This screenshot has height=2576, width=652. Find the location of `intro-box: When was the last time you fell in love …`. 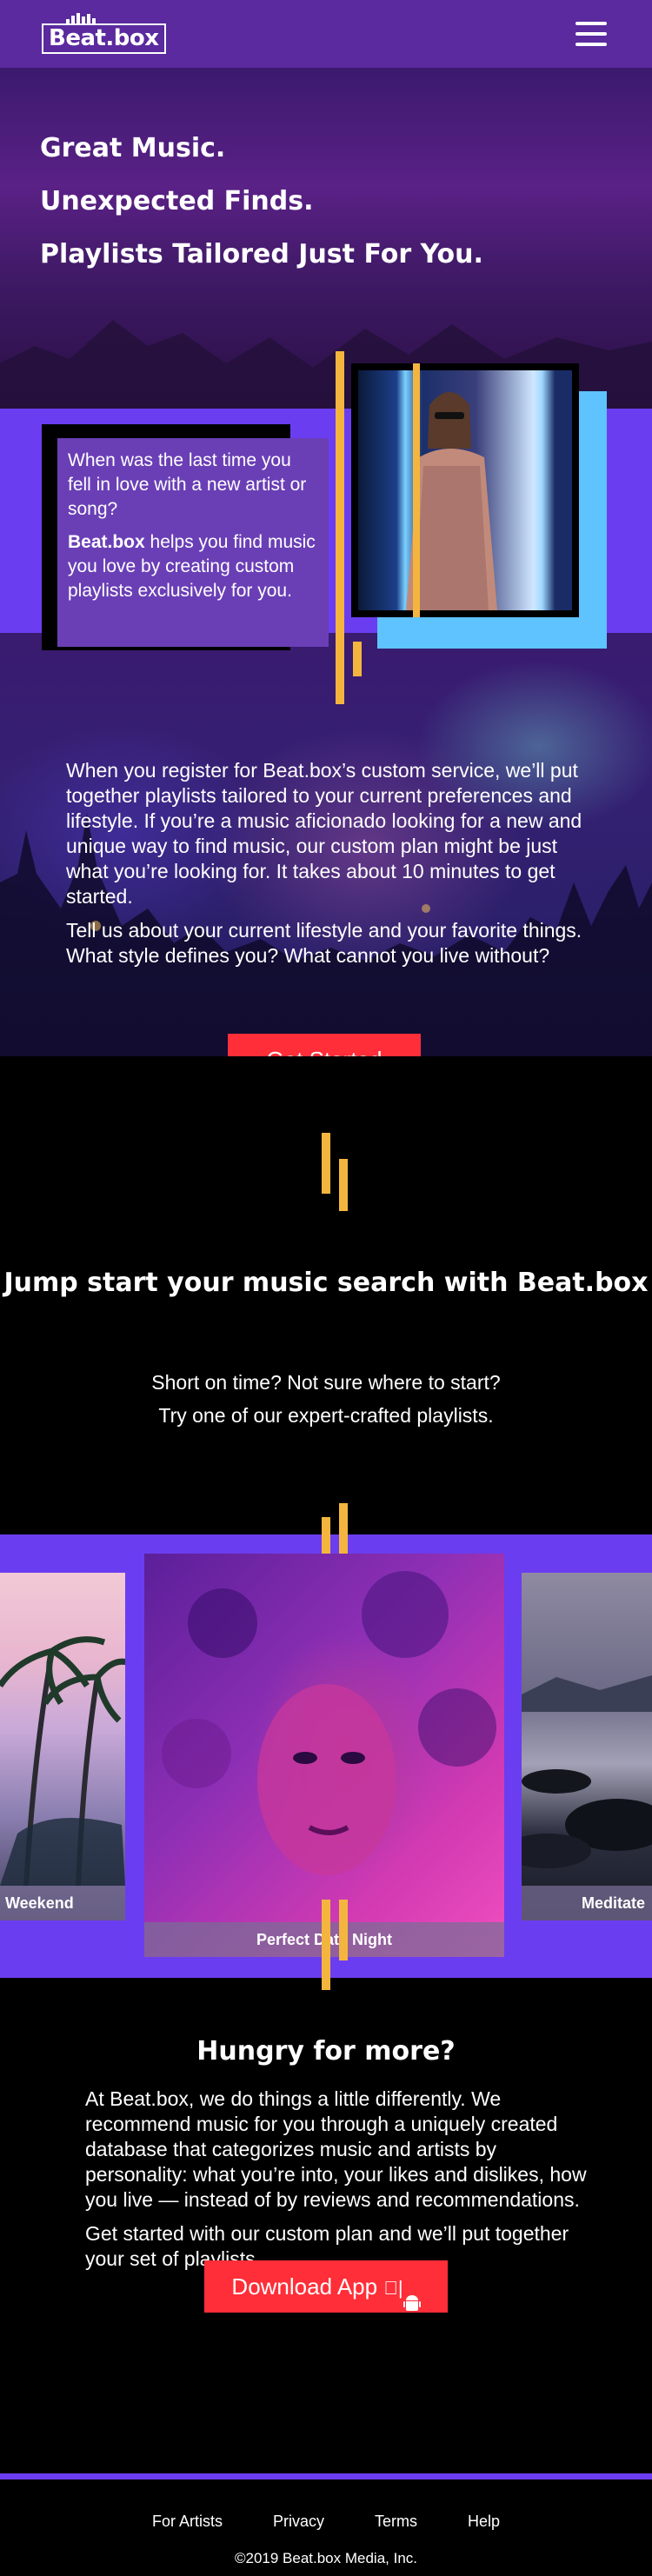

intro-box: When was the last time you fell in love … is located at coordinates (193, 542).